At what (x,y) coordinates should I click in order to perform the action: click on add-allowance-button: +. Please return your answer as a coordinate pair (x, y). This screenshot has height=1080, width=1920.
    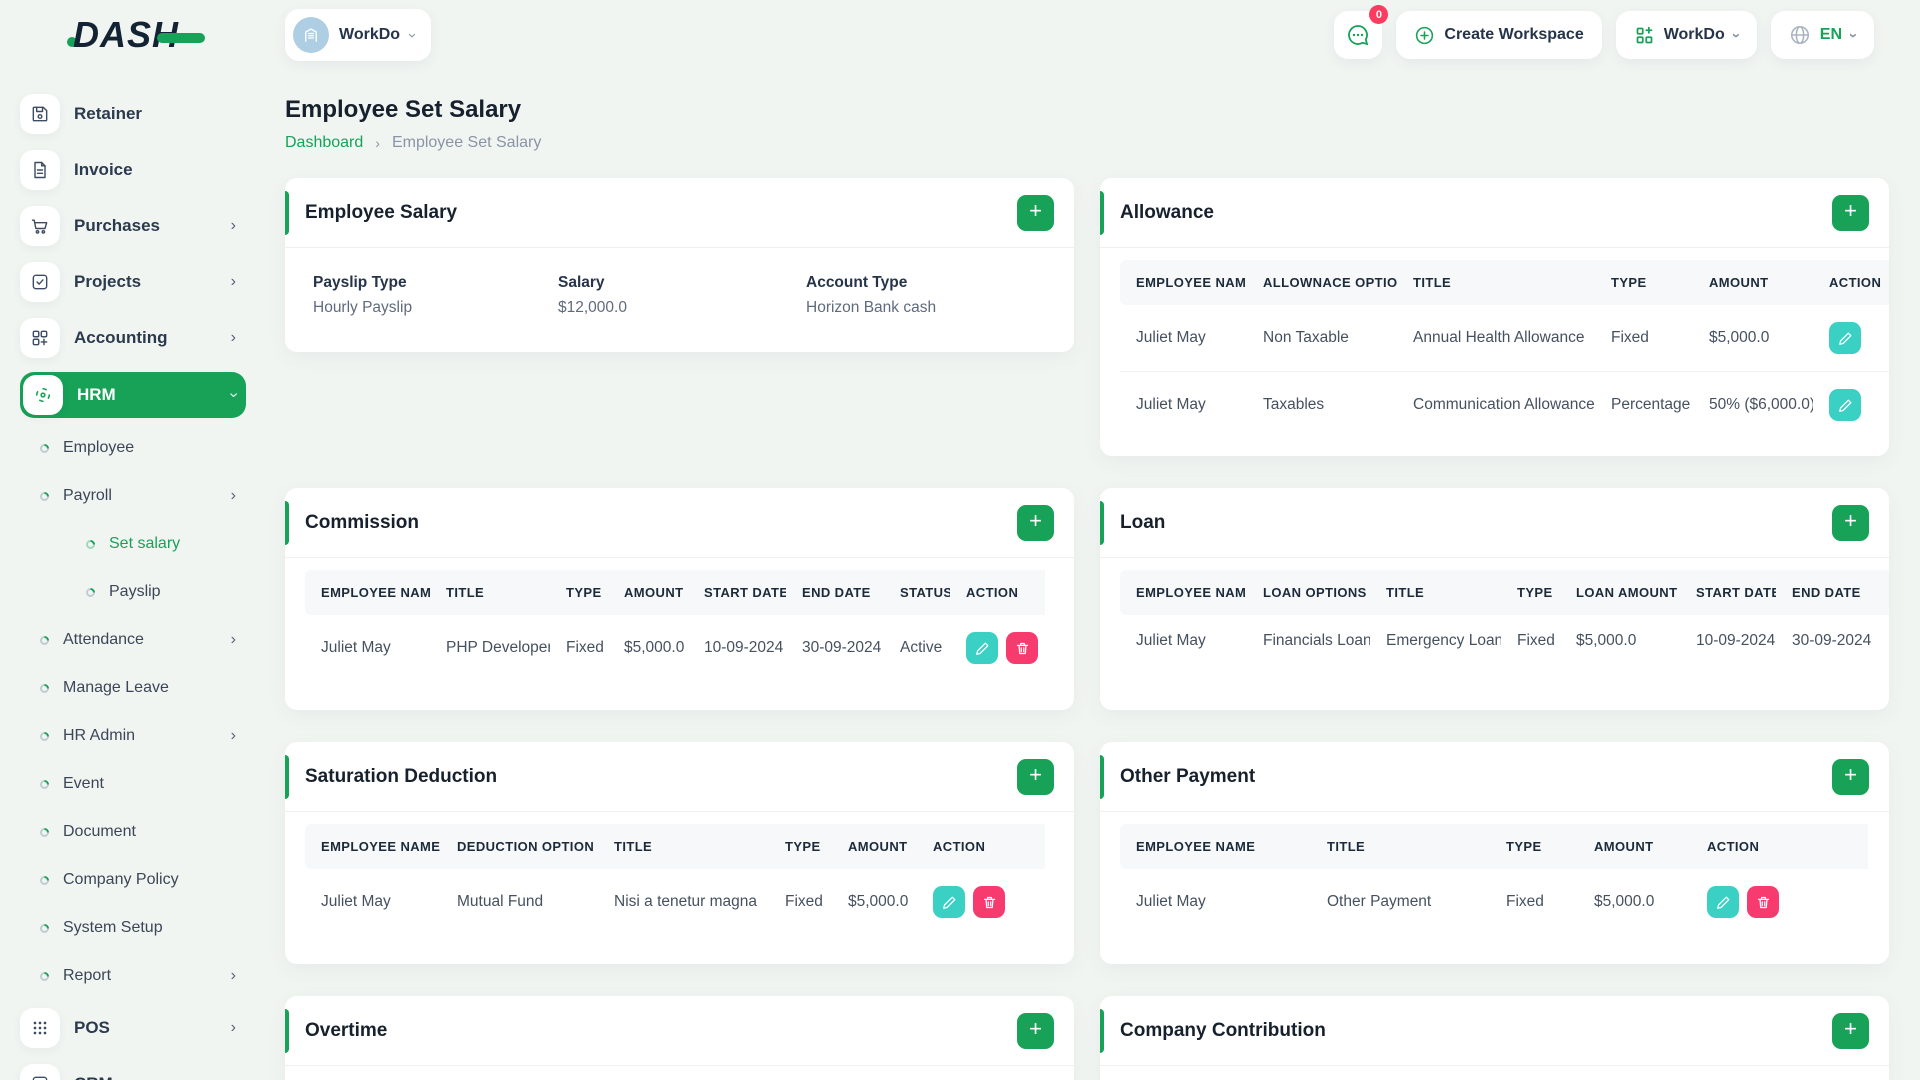
    Looking at the image, I should click on (1850, 212).